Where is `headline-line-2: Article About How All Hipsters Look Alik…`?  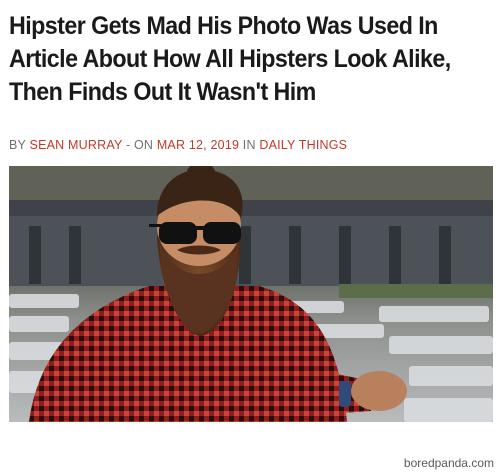 headline-line-2: Article About How All Hipsters Look Alik… is located at coordinates (230, 59).